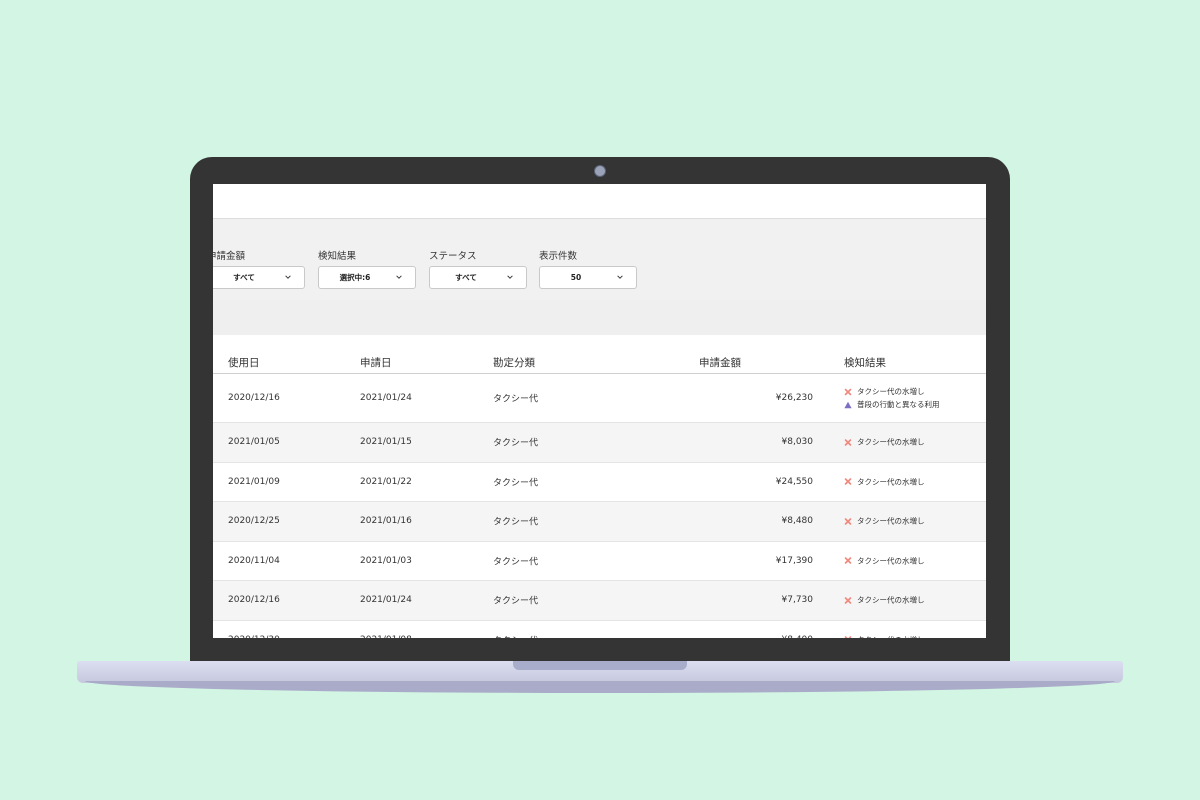 This screenshot has width=1200, height=800. Describe the element at coordinates (599, 443) in the screenshot. I see `table-row: 2021/01/05 2021/01/15 タクシー代 ¥8,030 タクシー代の水増し` at that location.